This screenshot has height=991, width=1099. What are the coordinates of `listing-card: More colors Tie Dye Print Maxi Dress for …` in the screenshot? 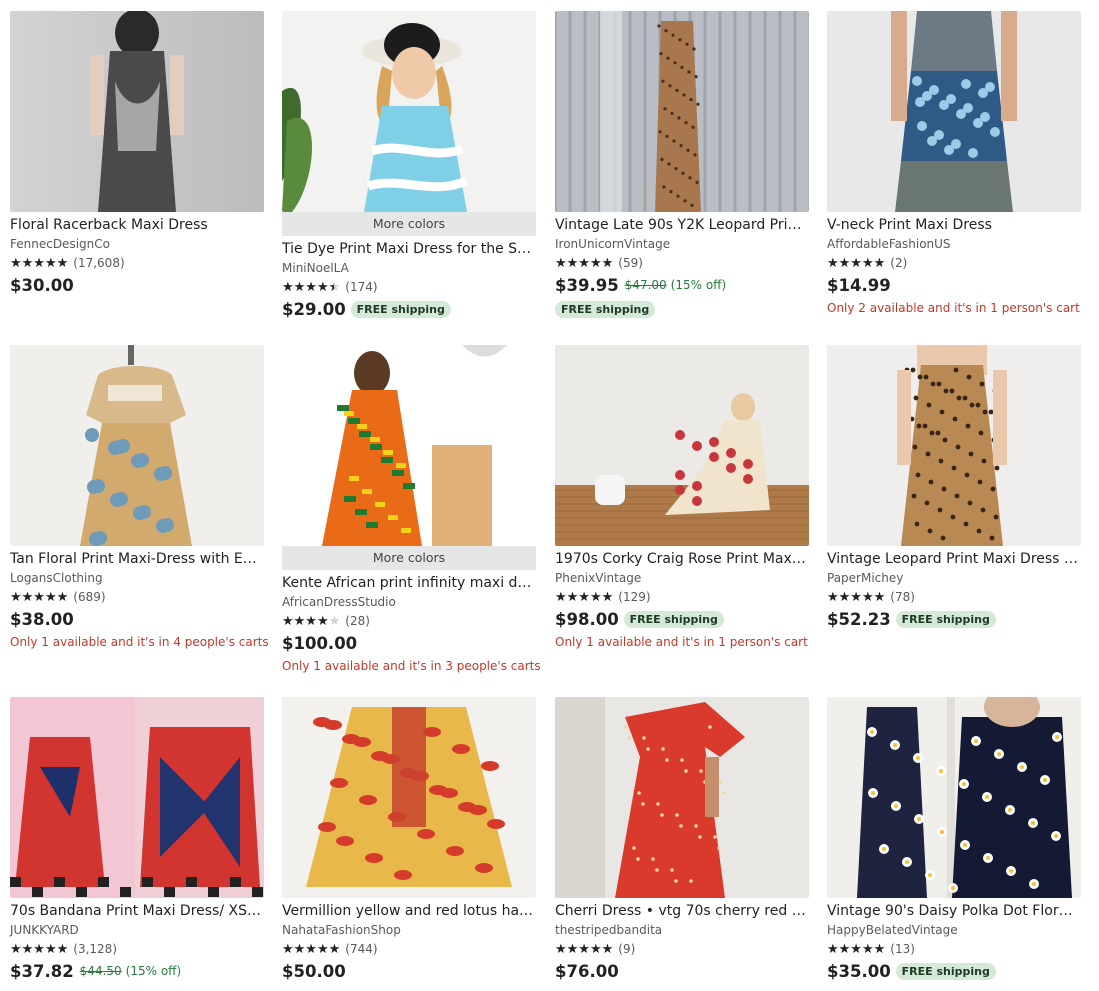 It's located at (409, 165).